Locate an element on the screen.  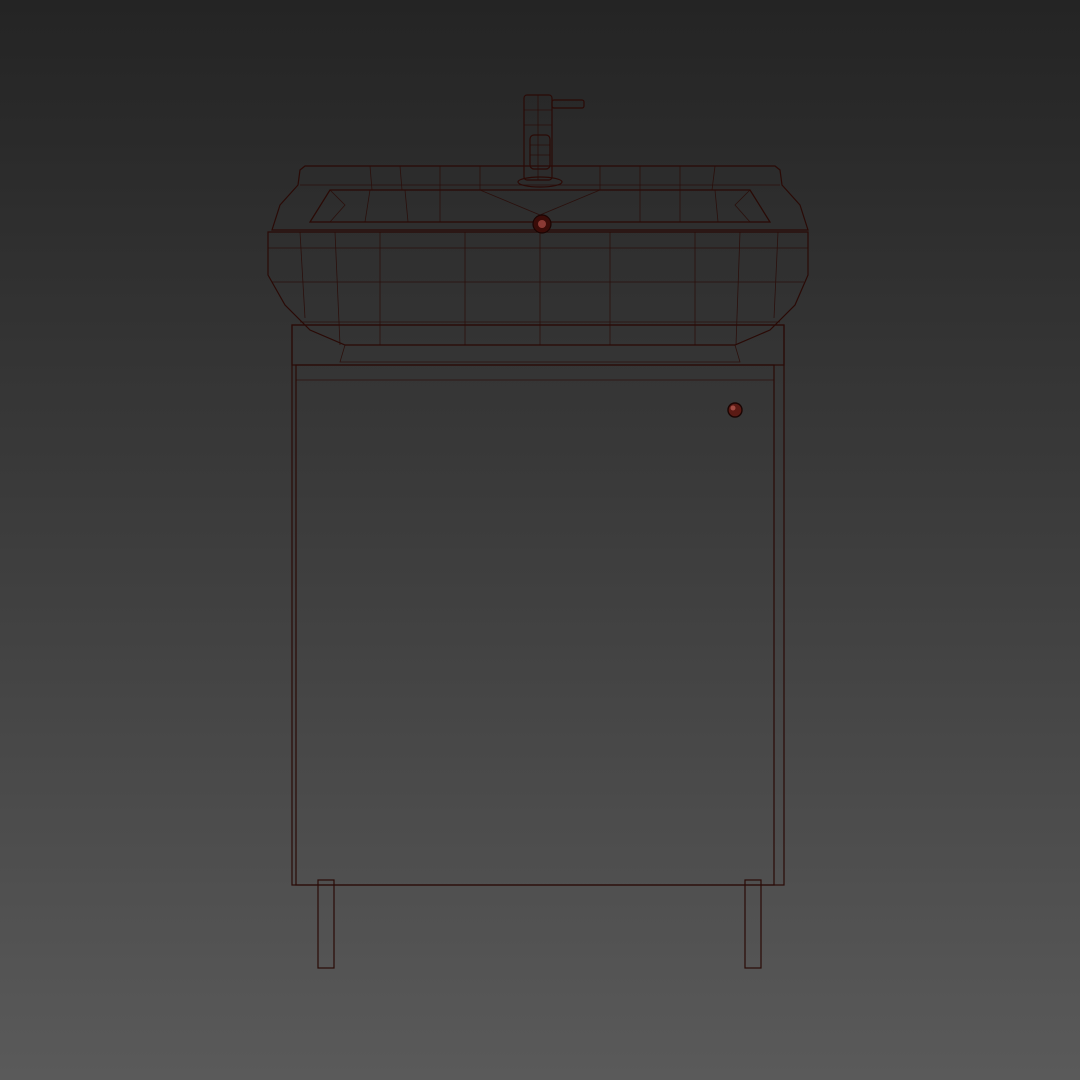
faucet-spout is located at coordinates (540, 152).